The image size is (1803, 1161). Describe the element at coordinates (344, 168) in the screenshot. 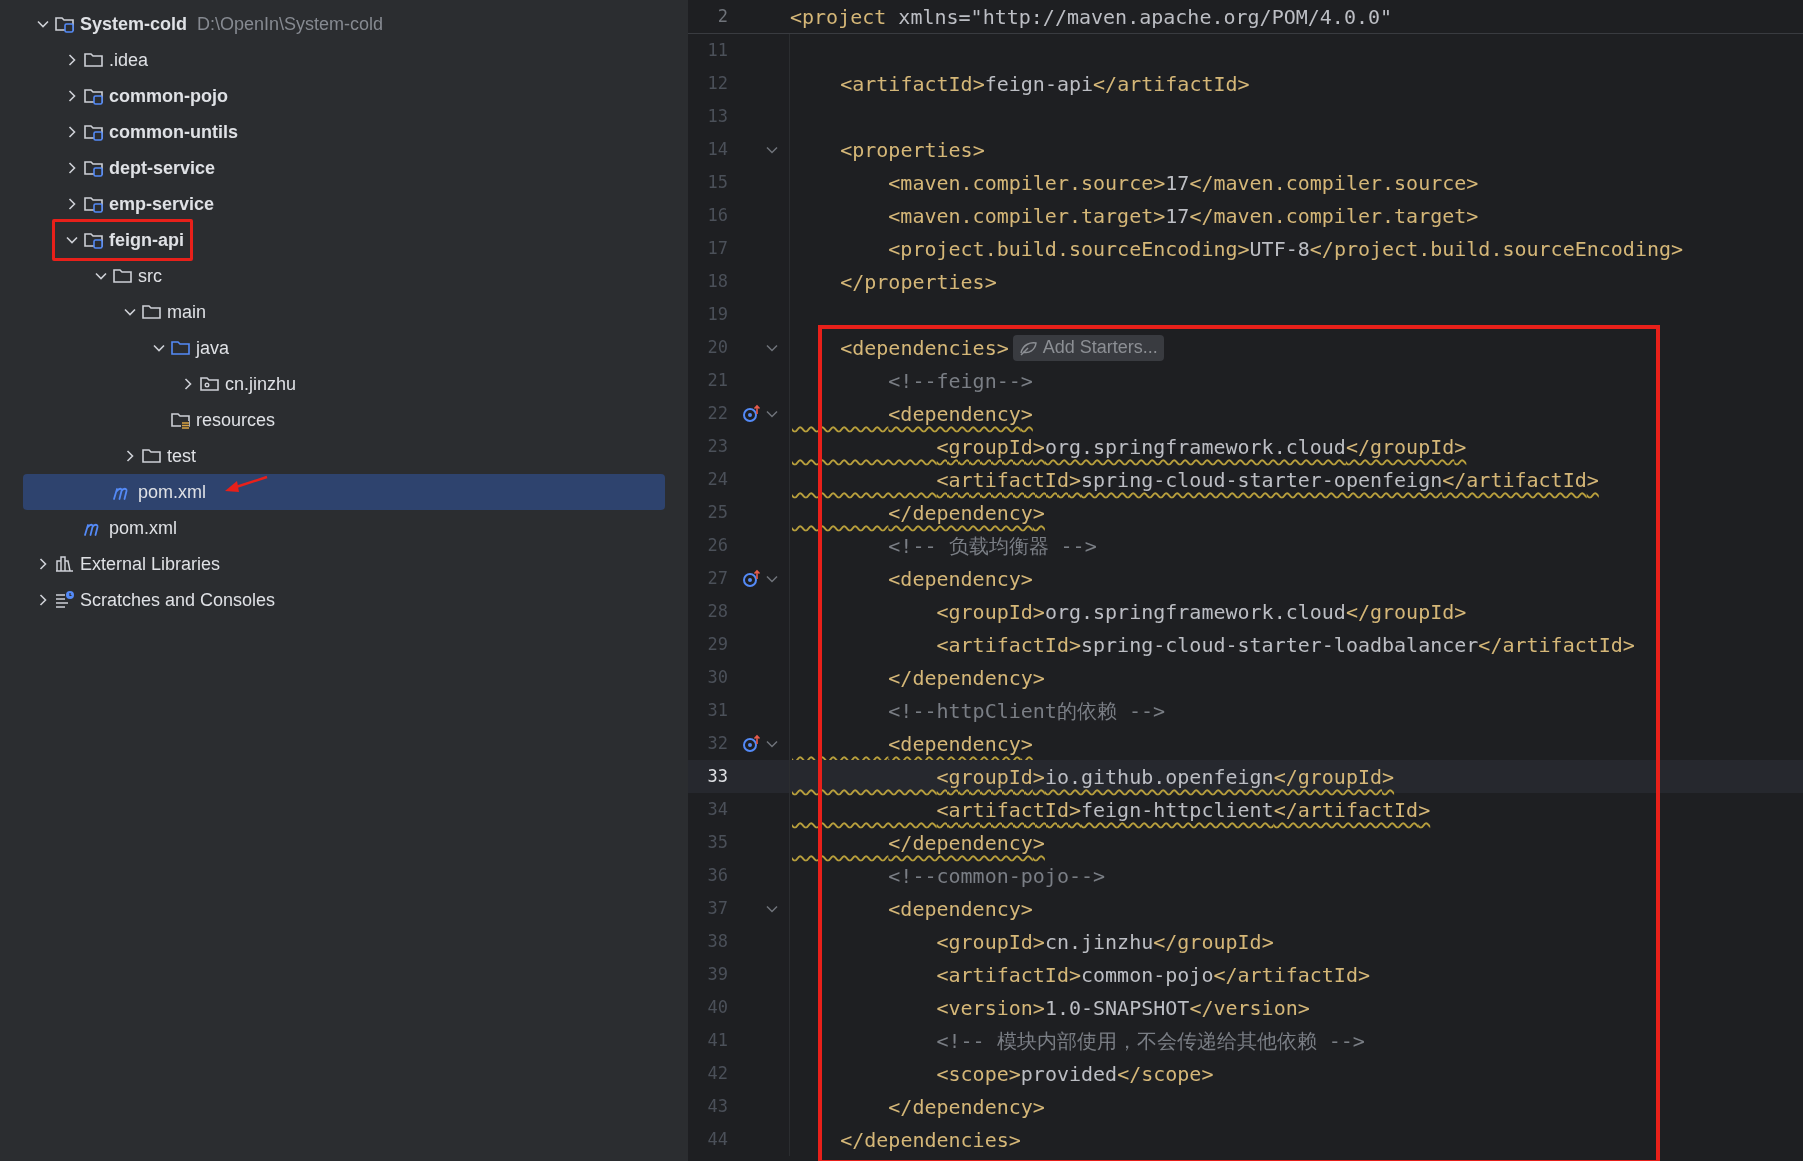

I see `tree-item: dept-service` at that location.